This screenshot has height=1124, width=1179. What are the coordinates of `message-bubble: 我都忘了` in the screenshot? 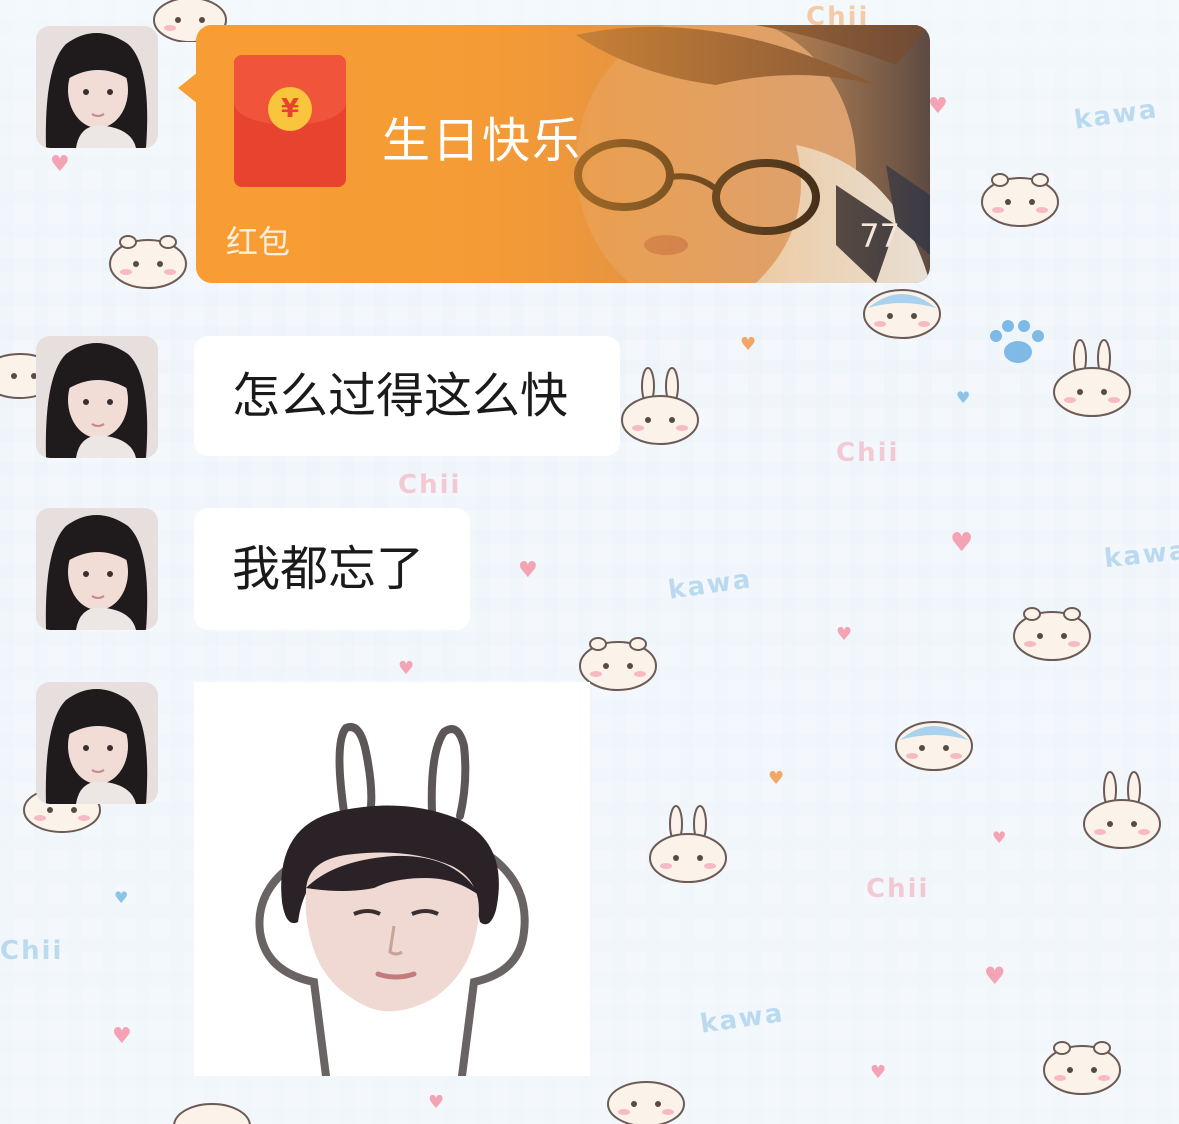 It's located at (332, 569).